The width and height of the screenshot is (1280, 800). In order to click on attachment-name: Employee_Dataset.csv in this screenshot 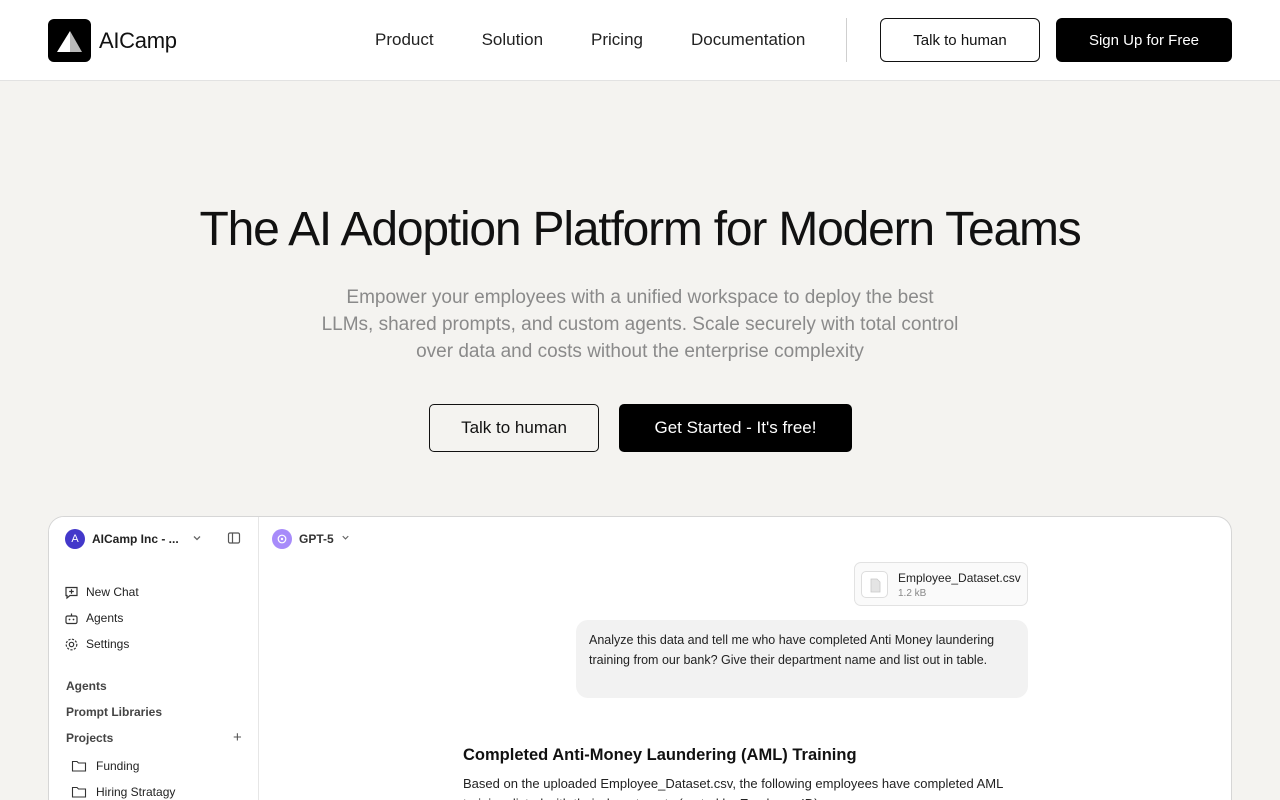, I will do `click(959, 578)`.